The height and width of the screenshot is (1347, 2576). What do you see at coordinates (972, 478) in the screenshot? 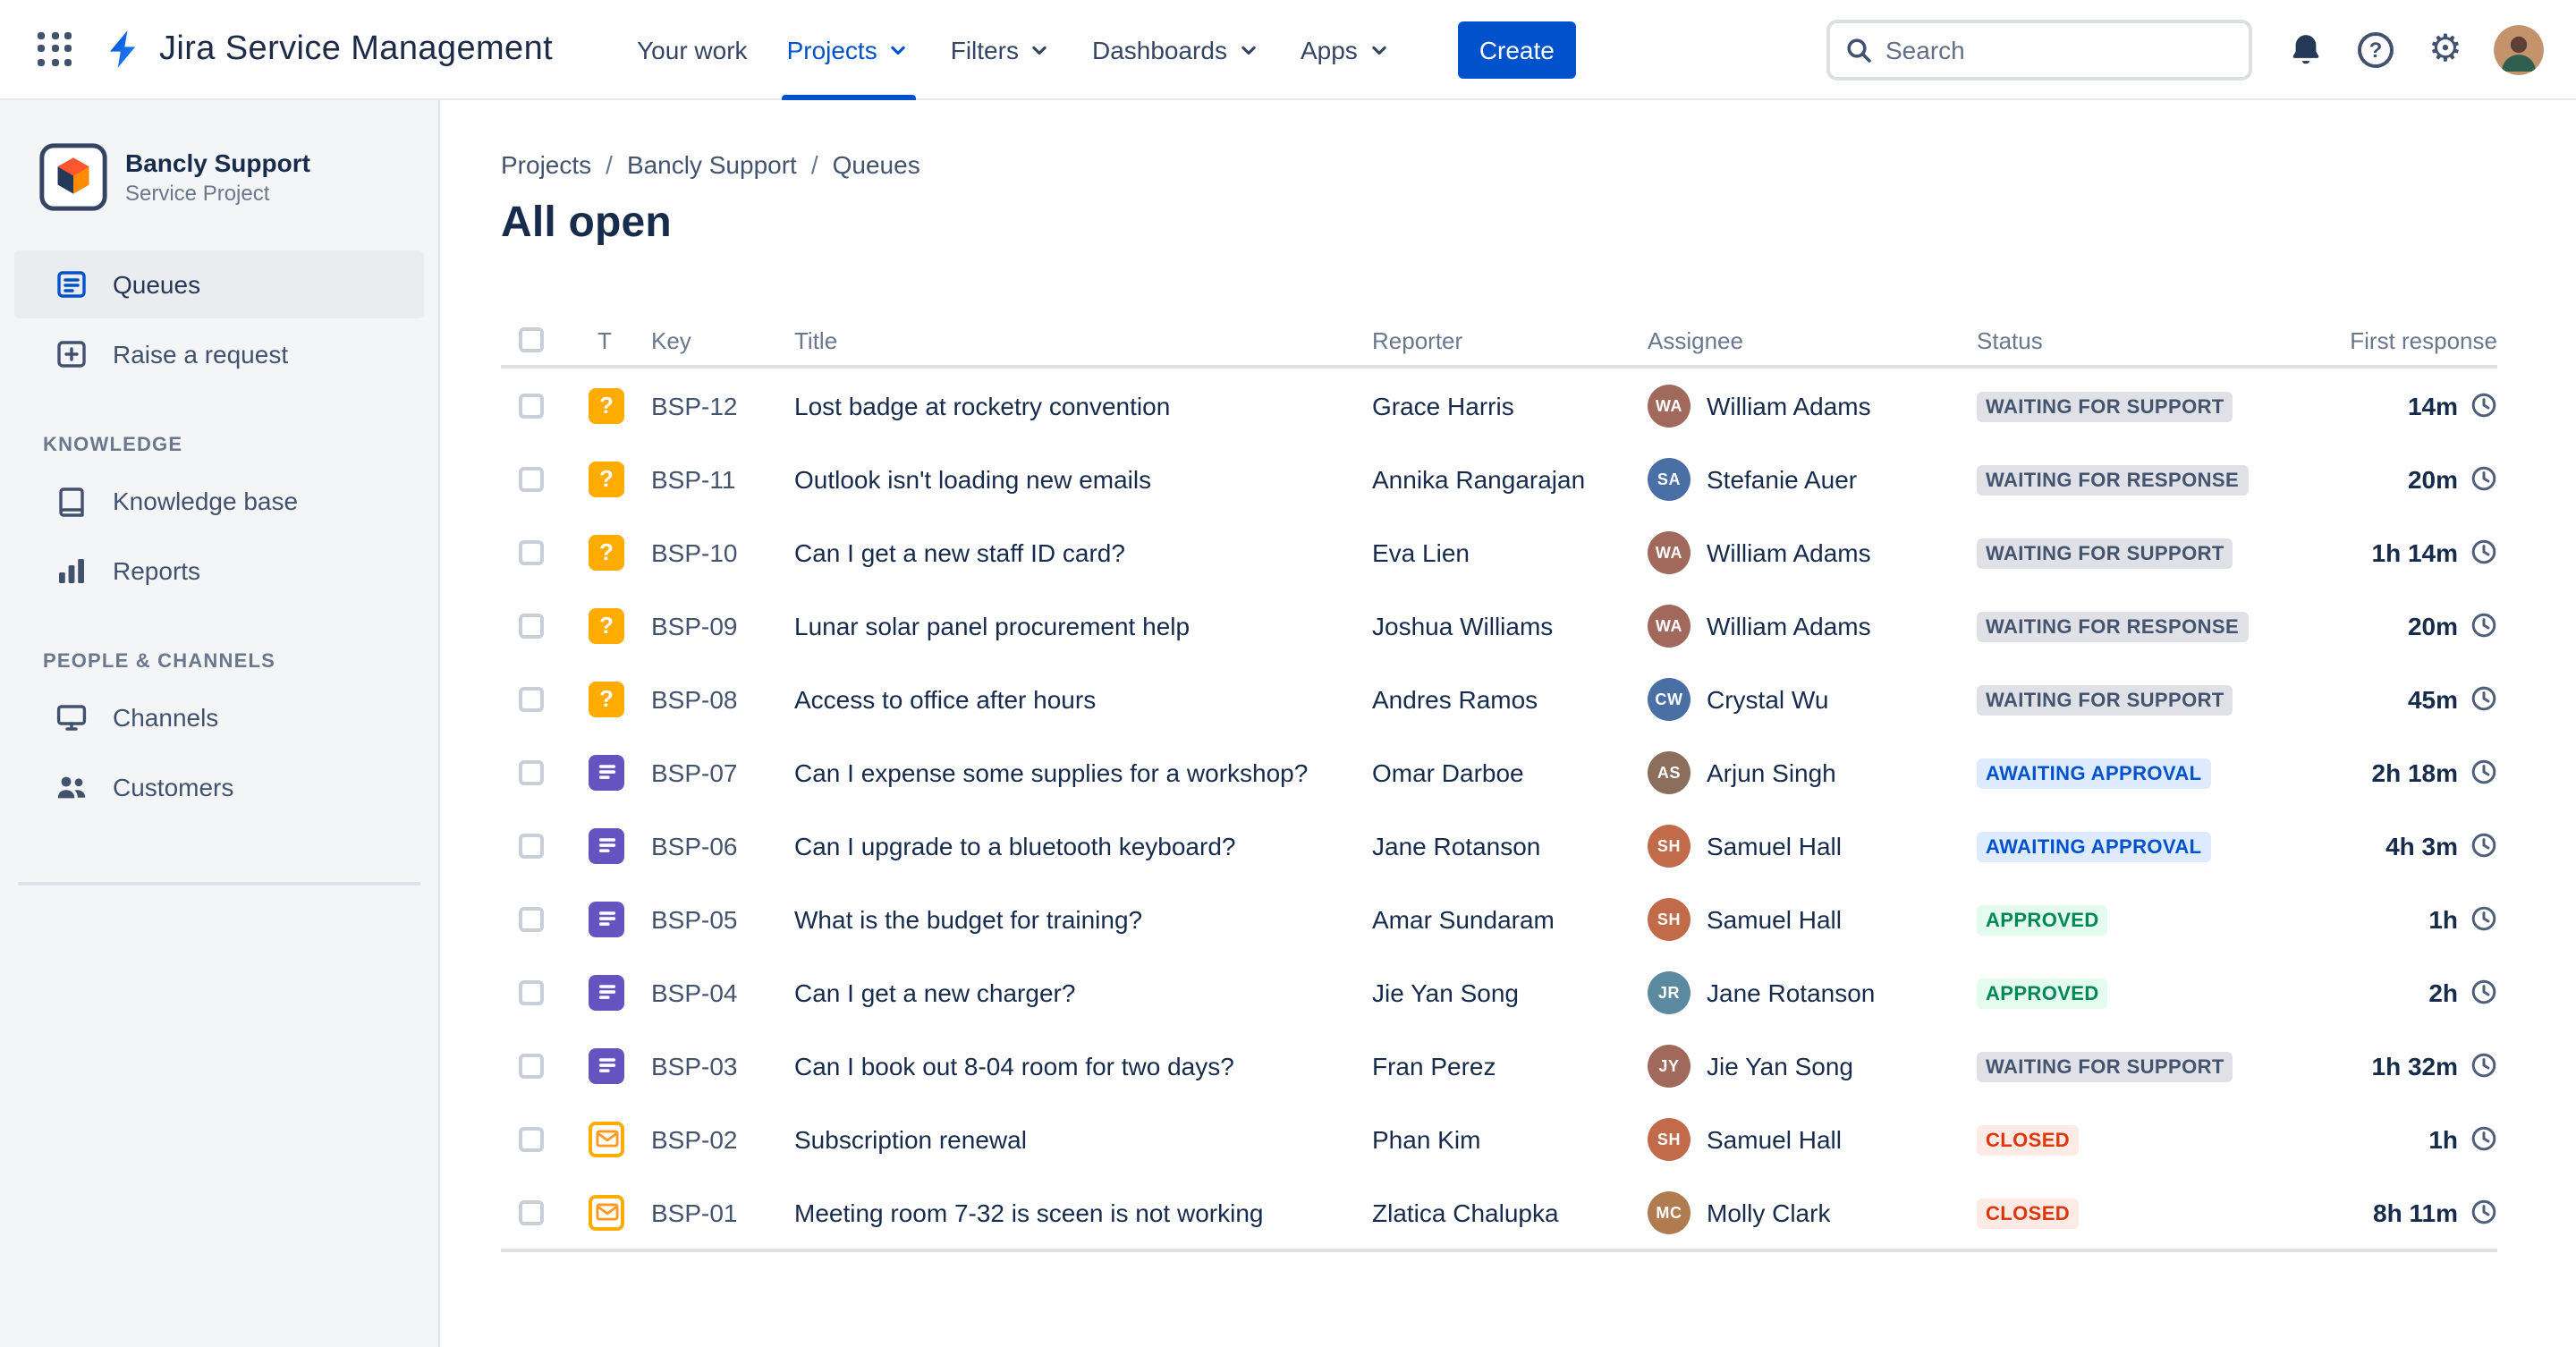
I see `issue-title-link: Outlook isn't loading new emails` at bounding box center [972, 478].